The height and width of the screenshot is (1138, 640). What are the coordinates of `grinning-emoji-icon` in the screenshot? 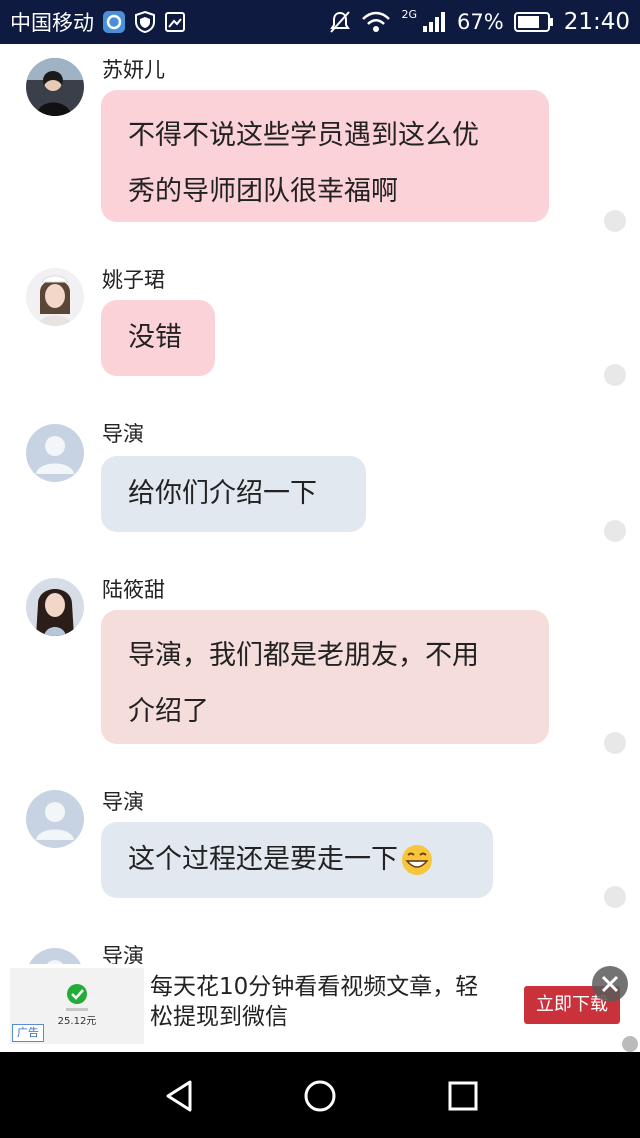 It's located at (417, 860).